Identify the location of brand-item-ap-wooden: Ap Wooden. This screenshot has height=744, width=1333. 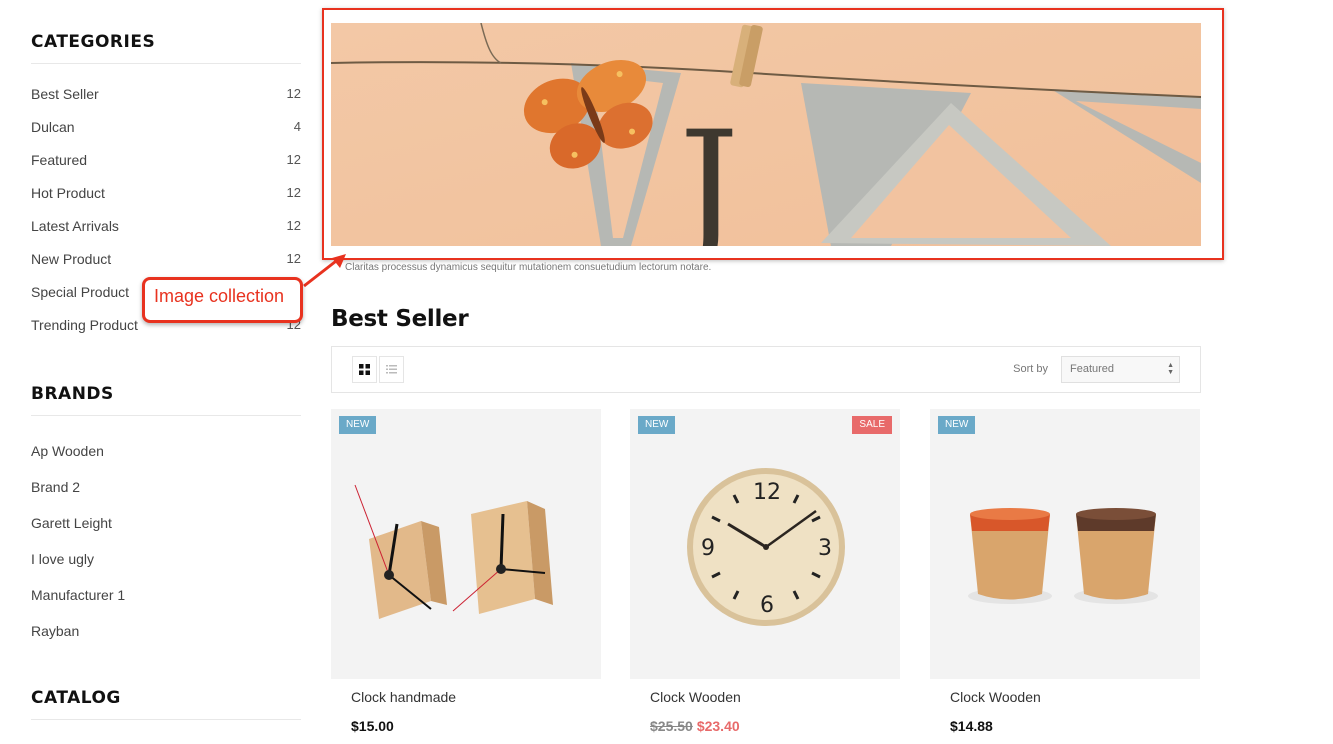
(166, 451).